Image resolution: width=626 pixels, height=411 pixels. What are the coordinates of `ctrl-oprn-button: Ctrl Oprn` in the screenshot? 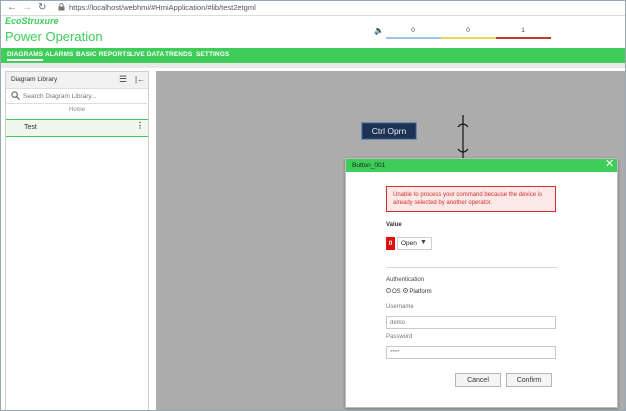 It's located at (389, 131).